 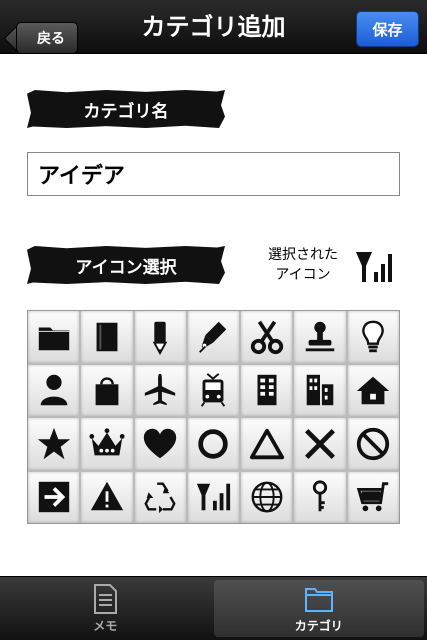 I want to click on buildings-icon, so click(x=320, y=390).